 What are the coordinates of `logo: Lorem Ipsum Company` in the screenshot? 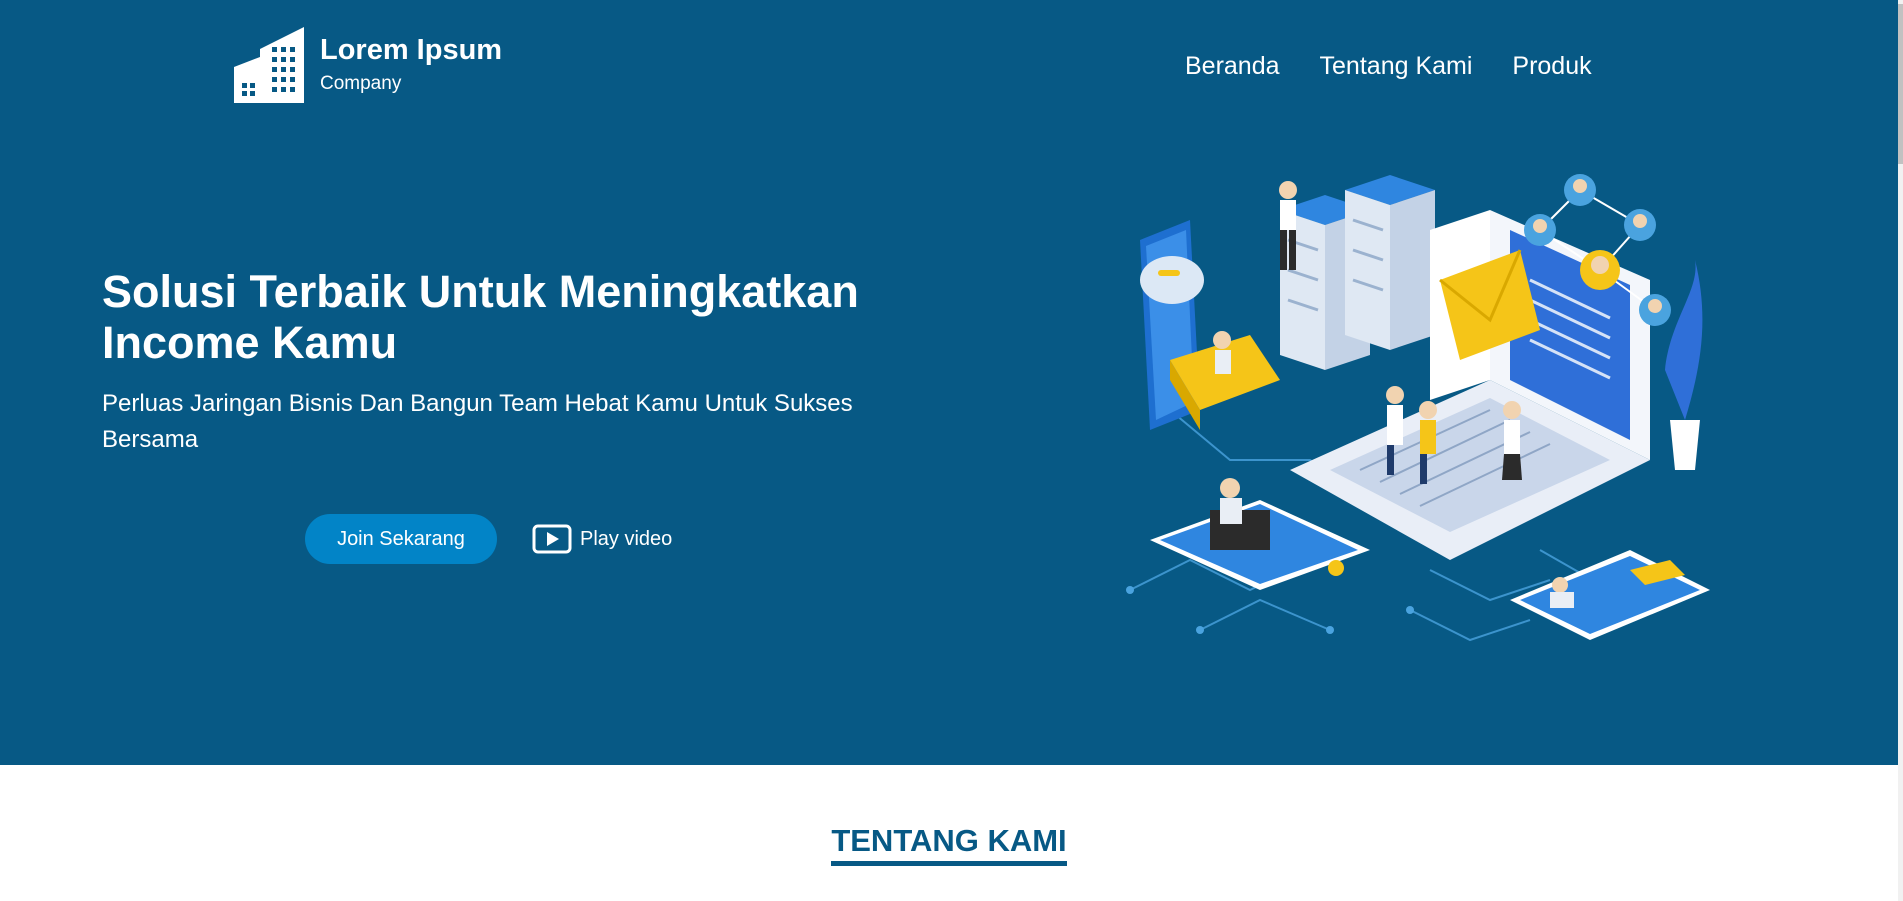 It's located at (368, 65).